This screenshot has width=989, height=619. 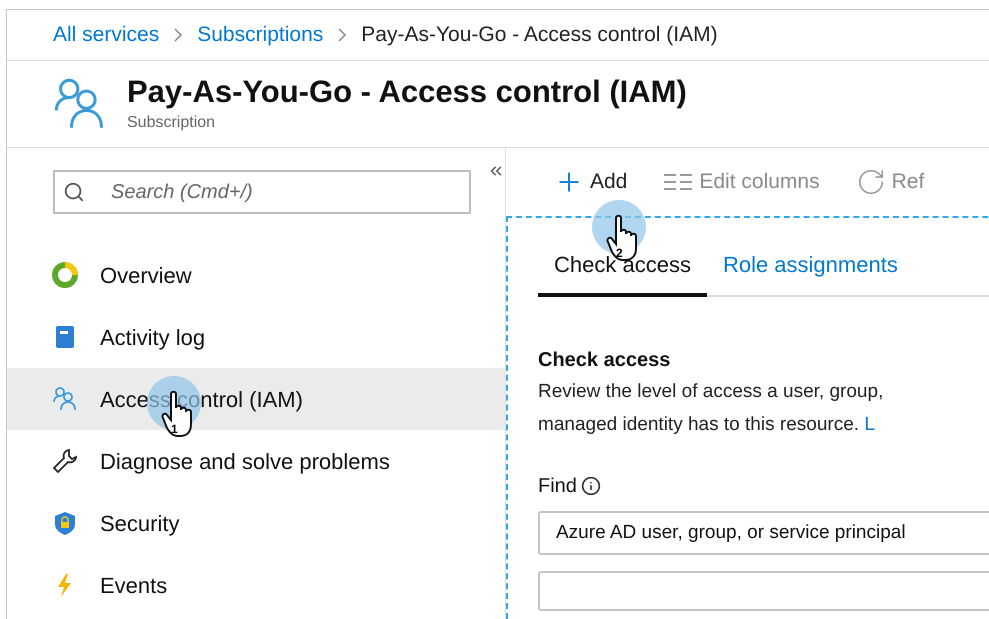 What do you see at coordinates (65, 523) in the screenshot?
I see `shield-lock-icon` at bounding box center [65, 523].